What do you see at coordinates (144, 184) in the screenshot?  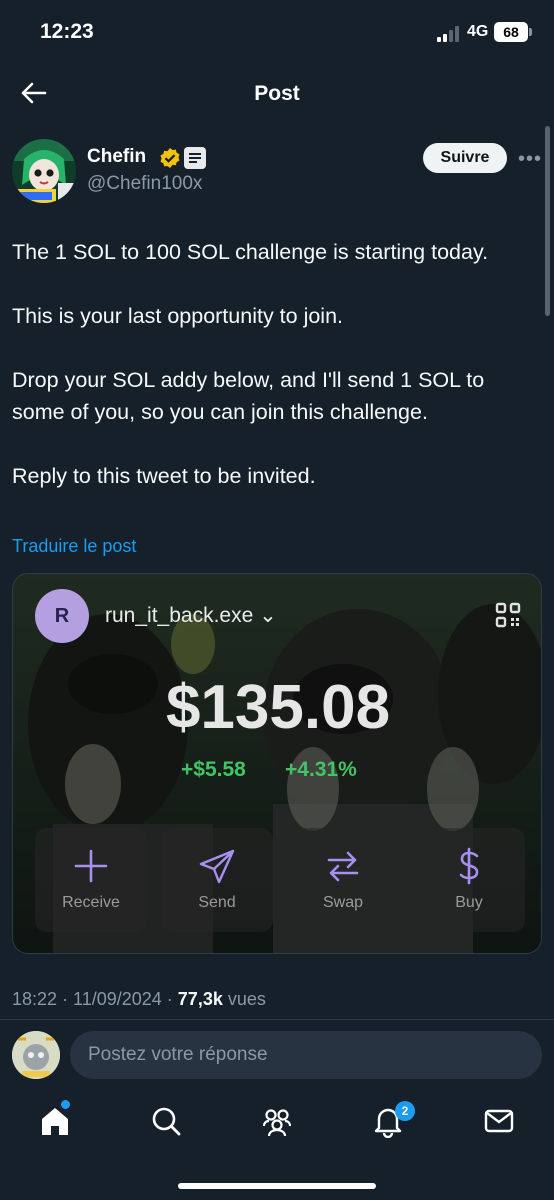 I see `author-handle: @Chefin100x` at bounding box center [144, 184].